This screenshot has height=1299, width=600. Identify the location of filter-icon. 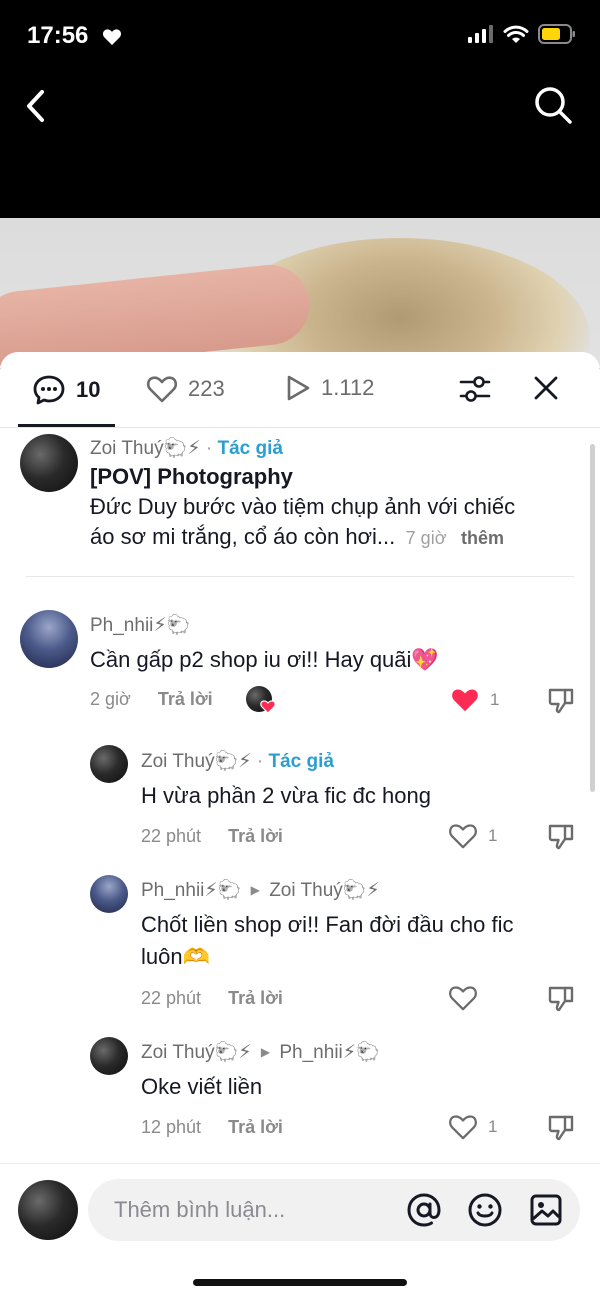
(475, 389).